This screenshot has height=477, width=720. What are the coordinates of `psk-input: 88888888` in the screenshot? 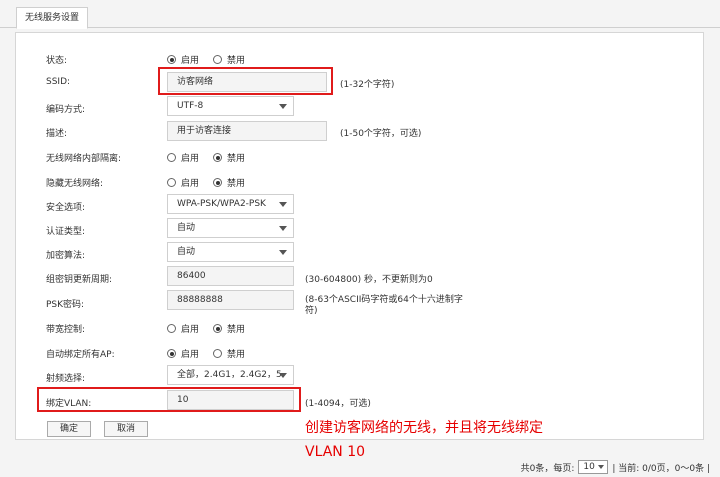 It's located at (230, 300).